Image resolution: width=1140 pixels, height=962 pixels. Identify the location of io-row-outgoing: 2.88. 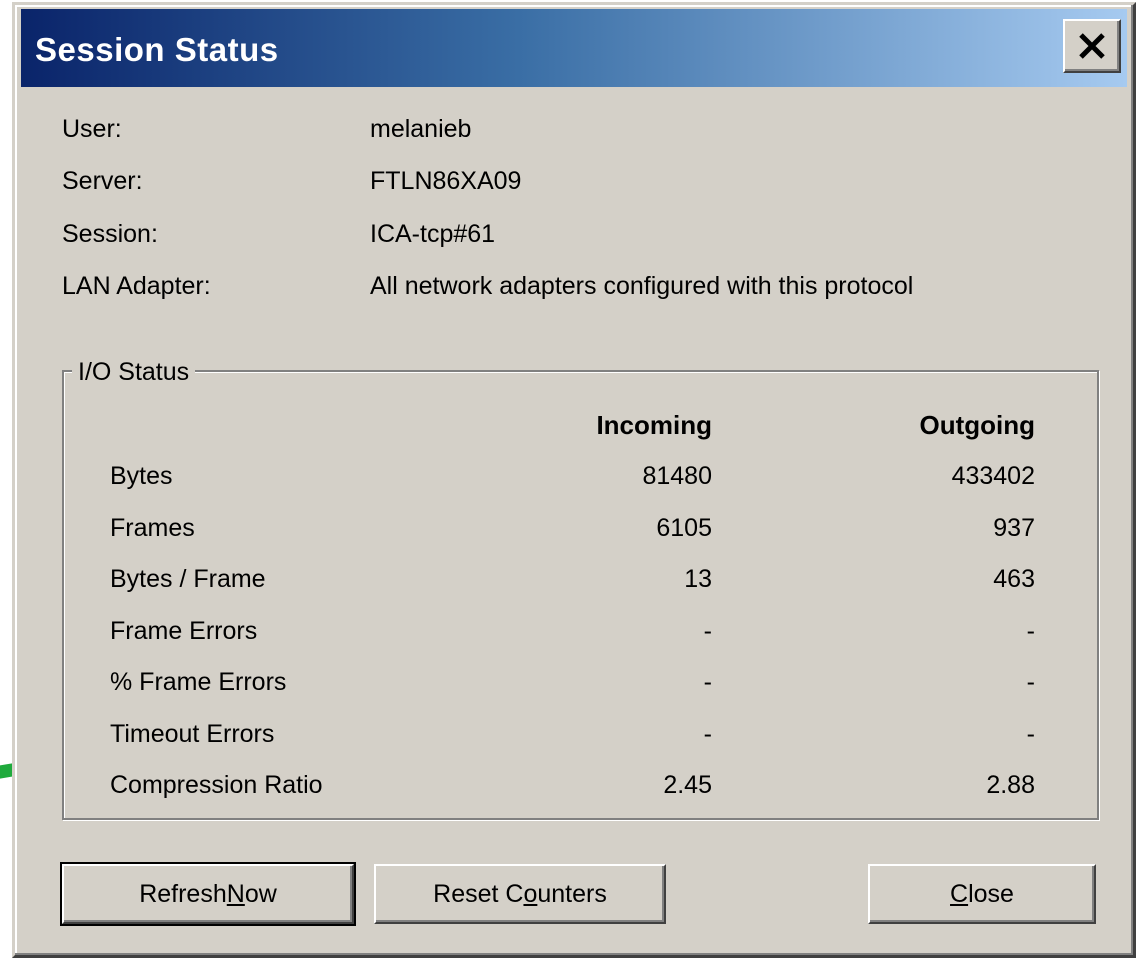
(1010, 785).